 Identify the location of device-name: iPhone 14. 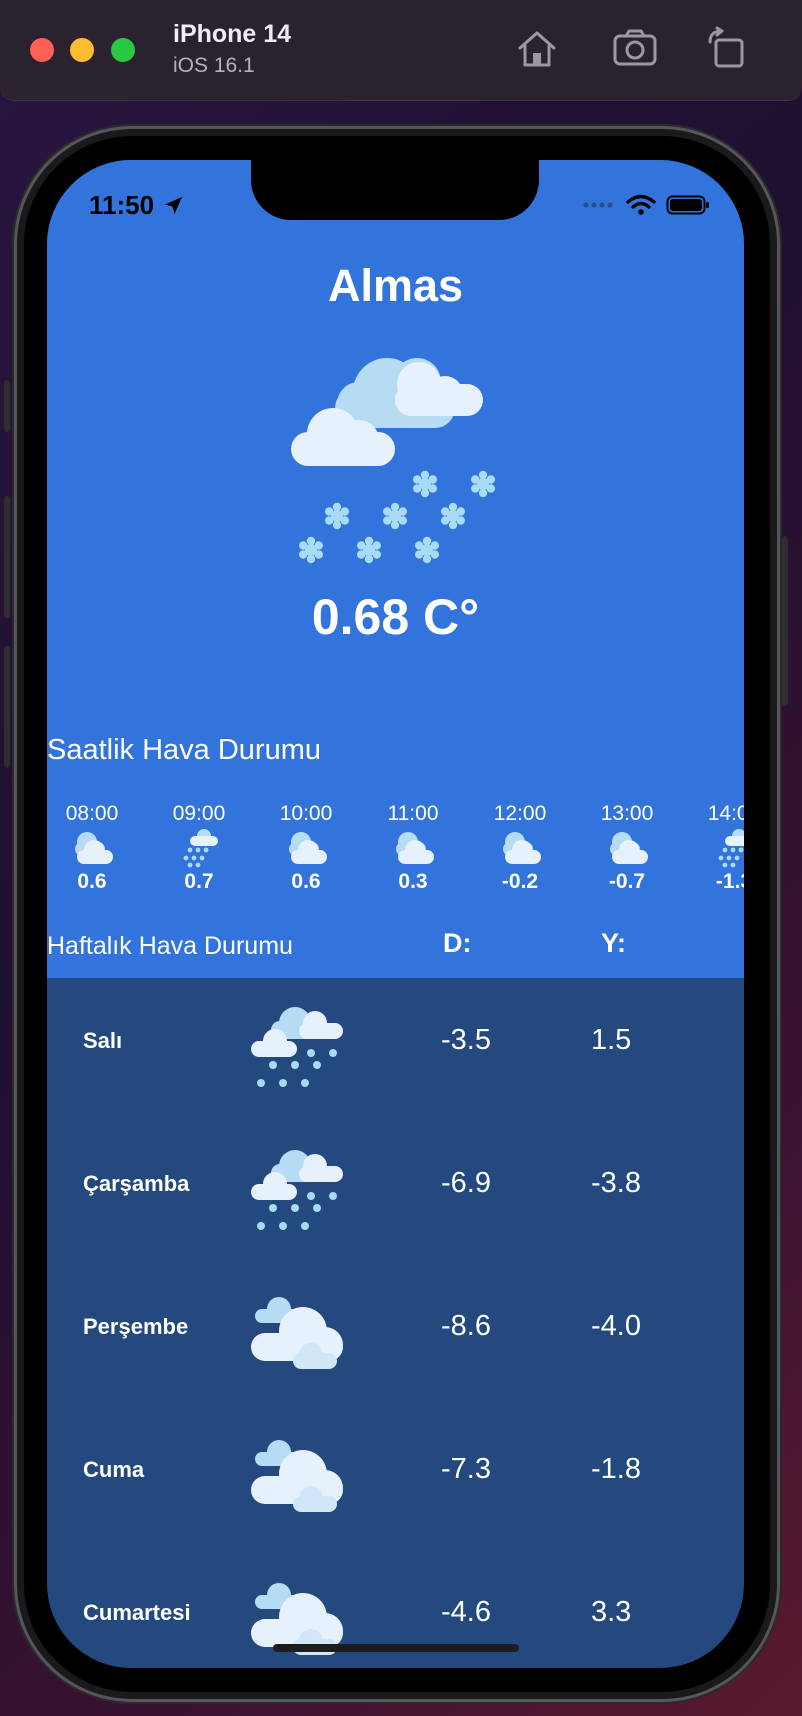
(232, 34).